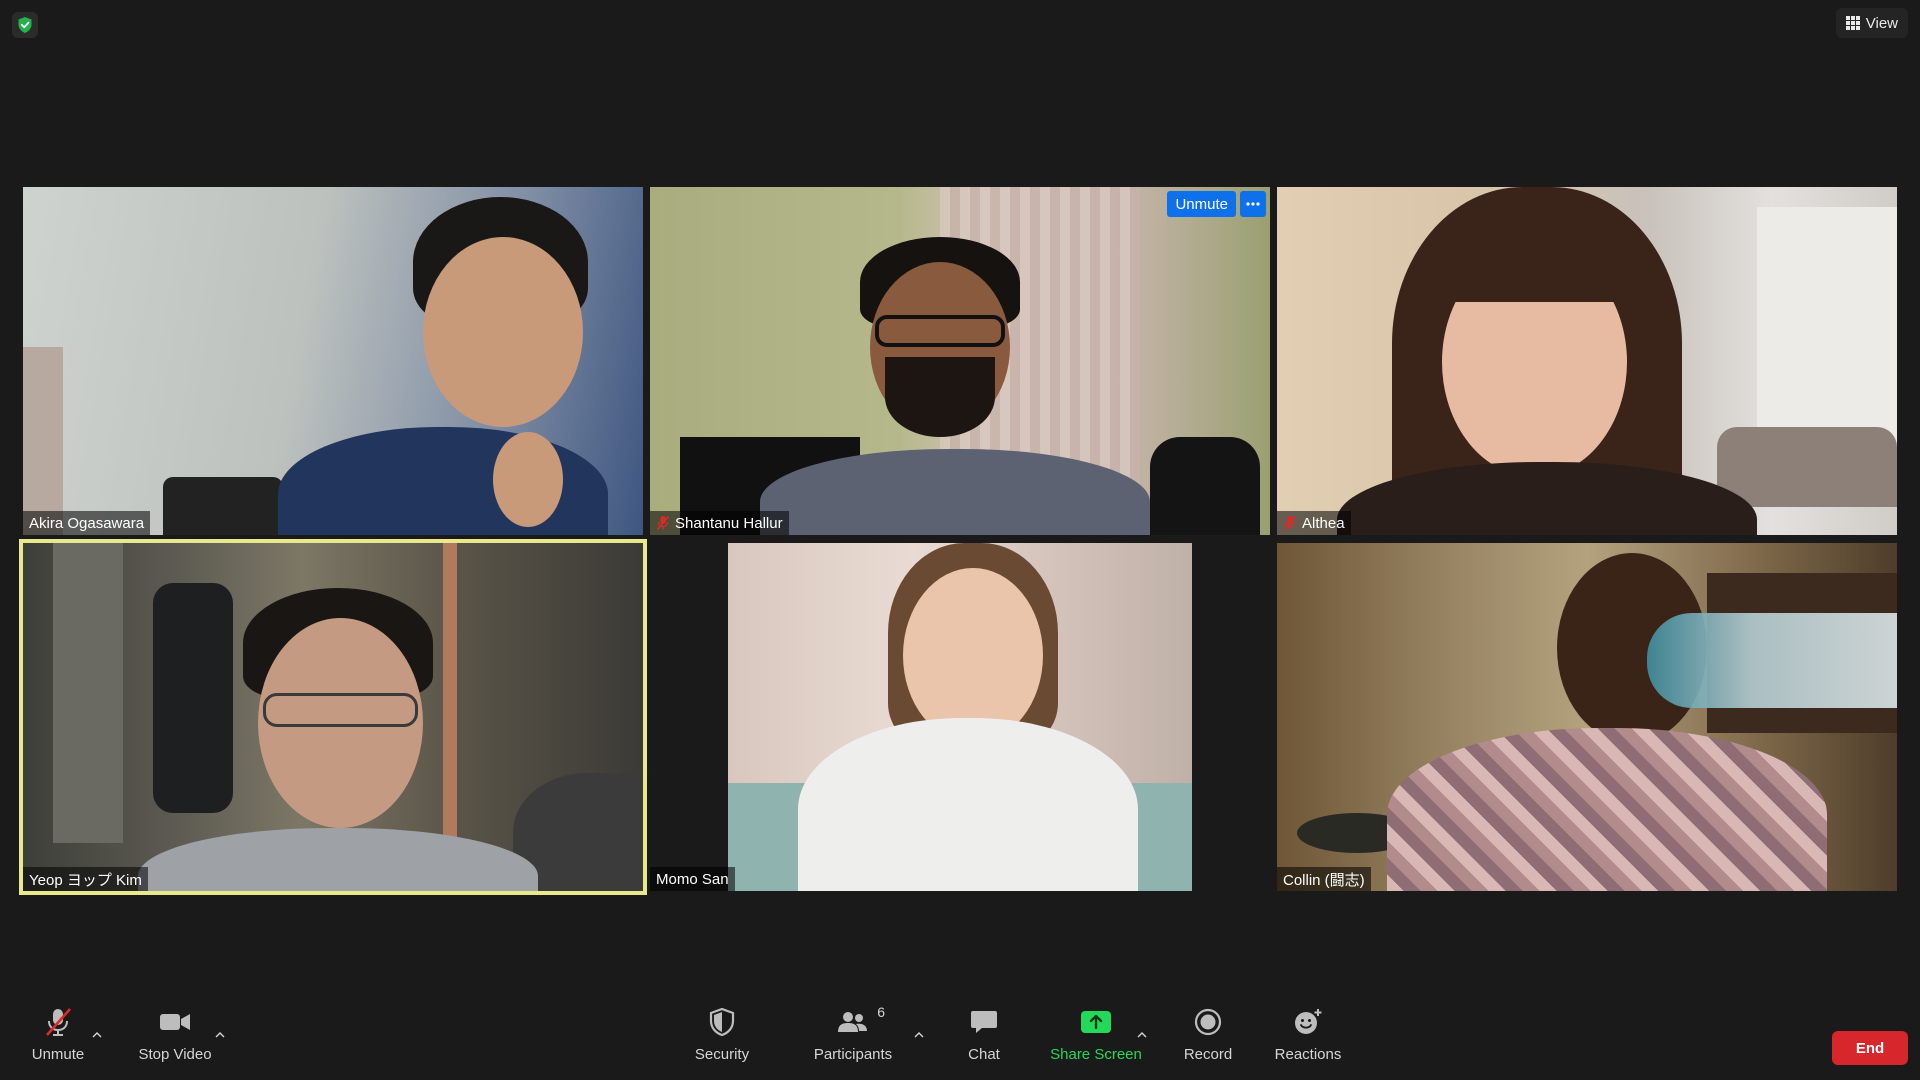 The width and height of the screenshot is (1920, 1080). I want to click on tile-action-bar: Unmute, so click(1216, 204).